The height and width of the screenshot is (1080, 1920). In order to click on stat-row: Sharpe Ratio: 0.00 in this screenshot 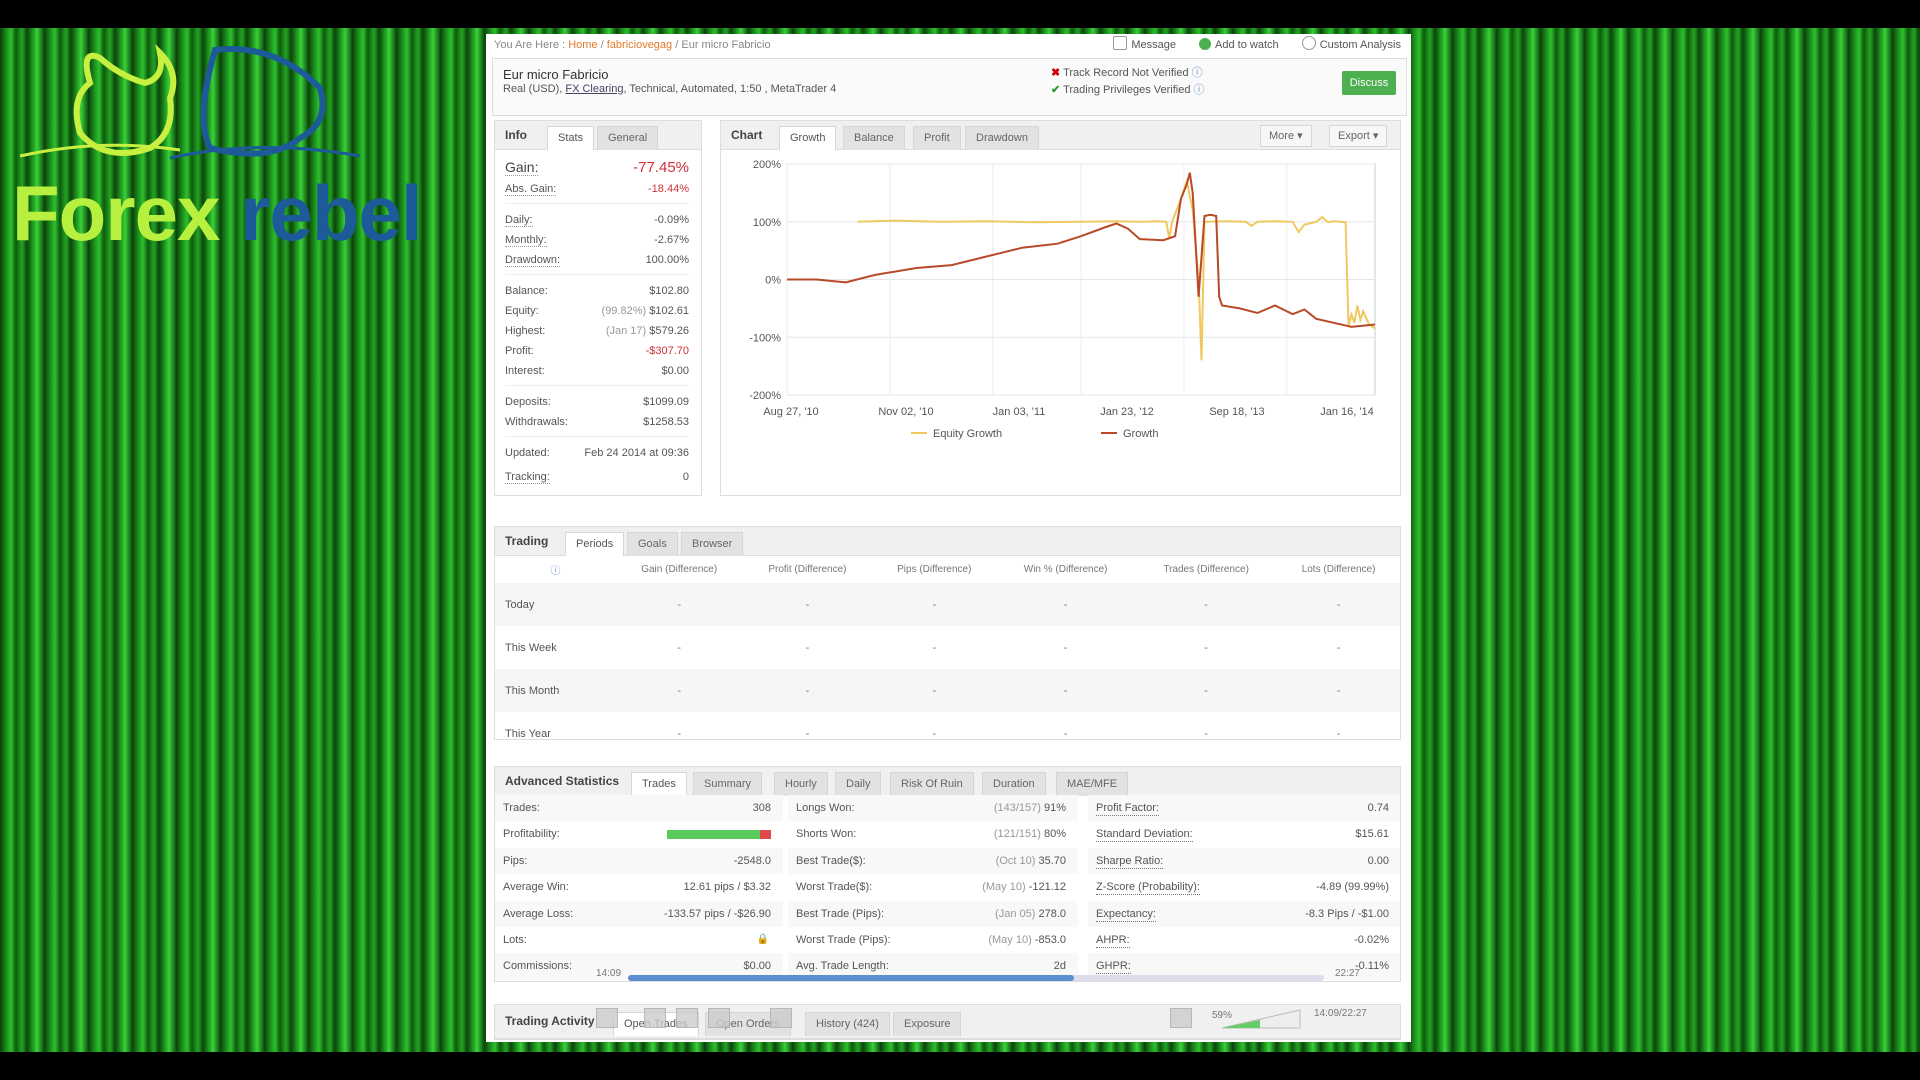, I will do `click(1244, 860)`.